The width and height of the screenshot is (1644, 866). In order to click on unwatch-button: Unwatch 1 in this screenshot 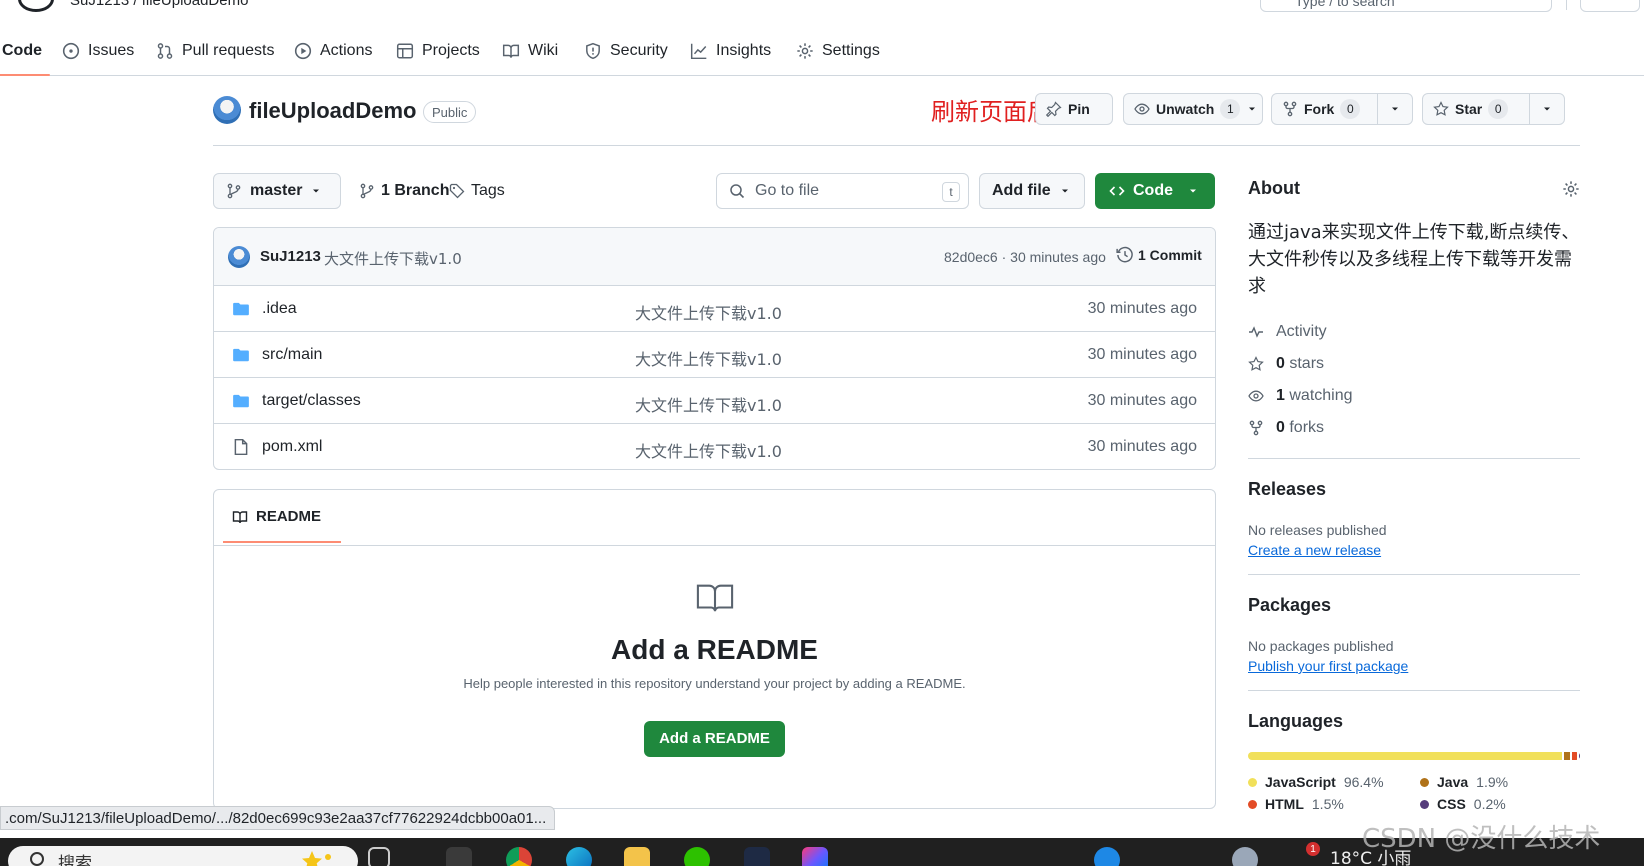, I will do `click(1193, 109)`.